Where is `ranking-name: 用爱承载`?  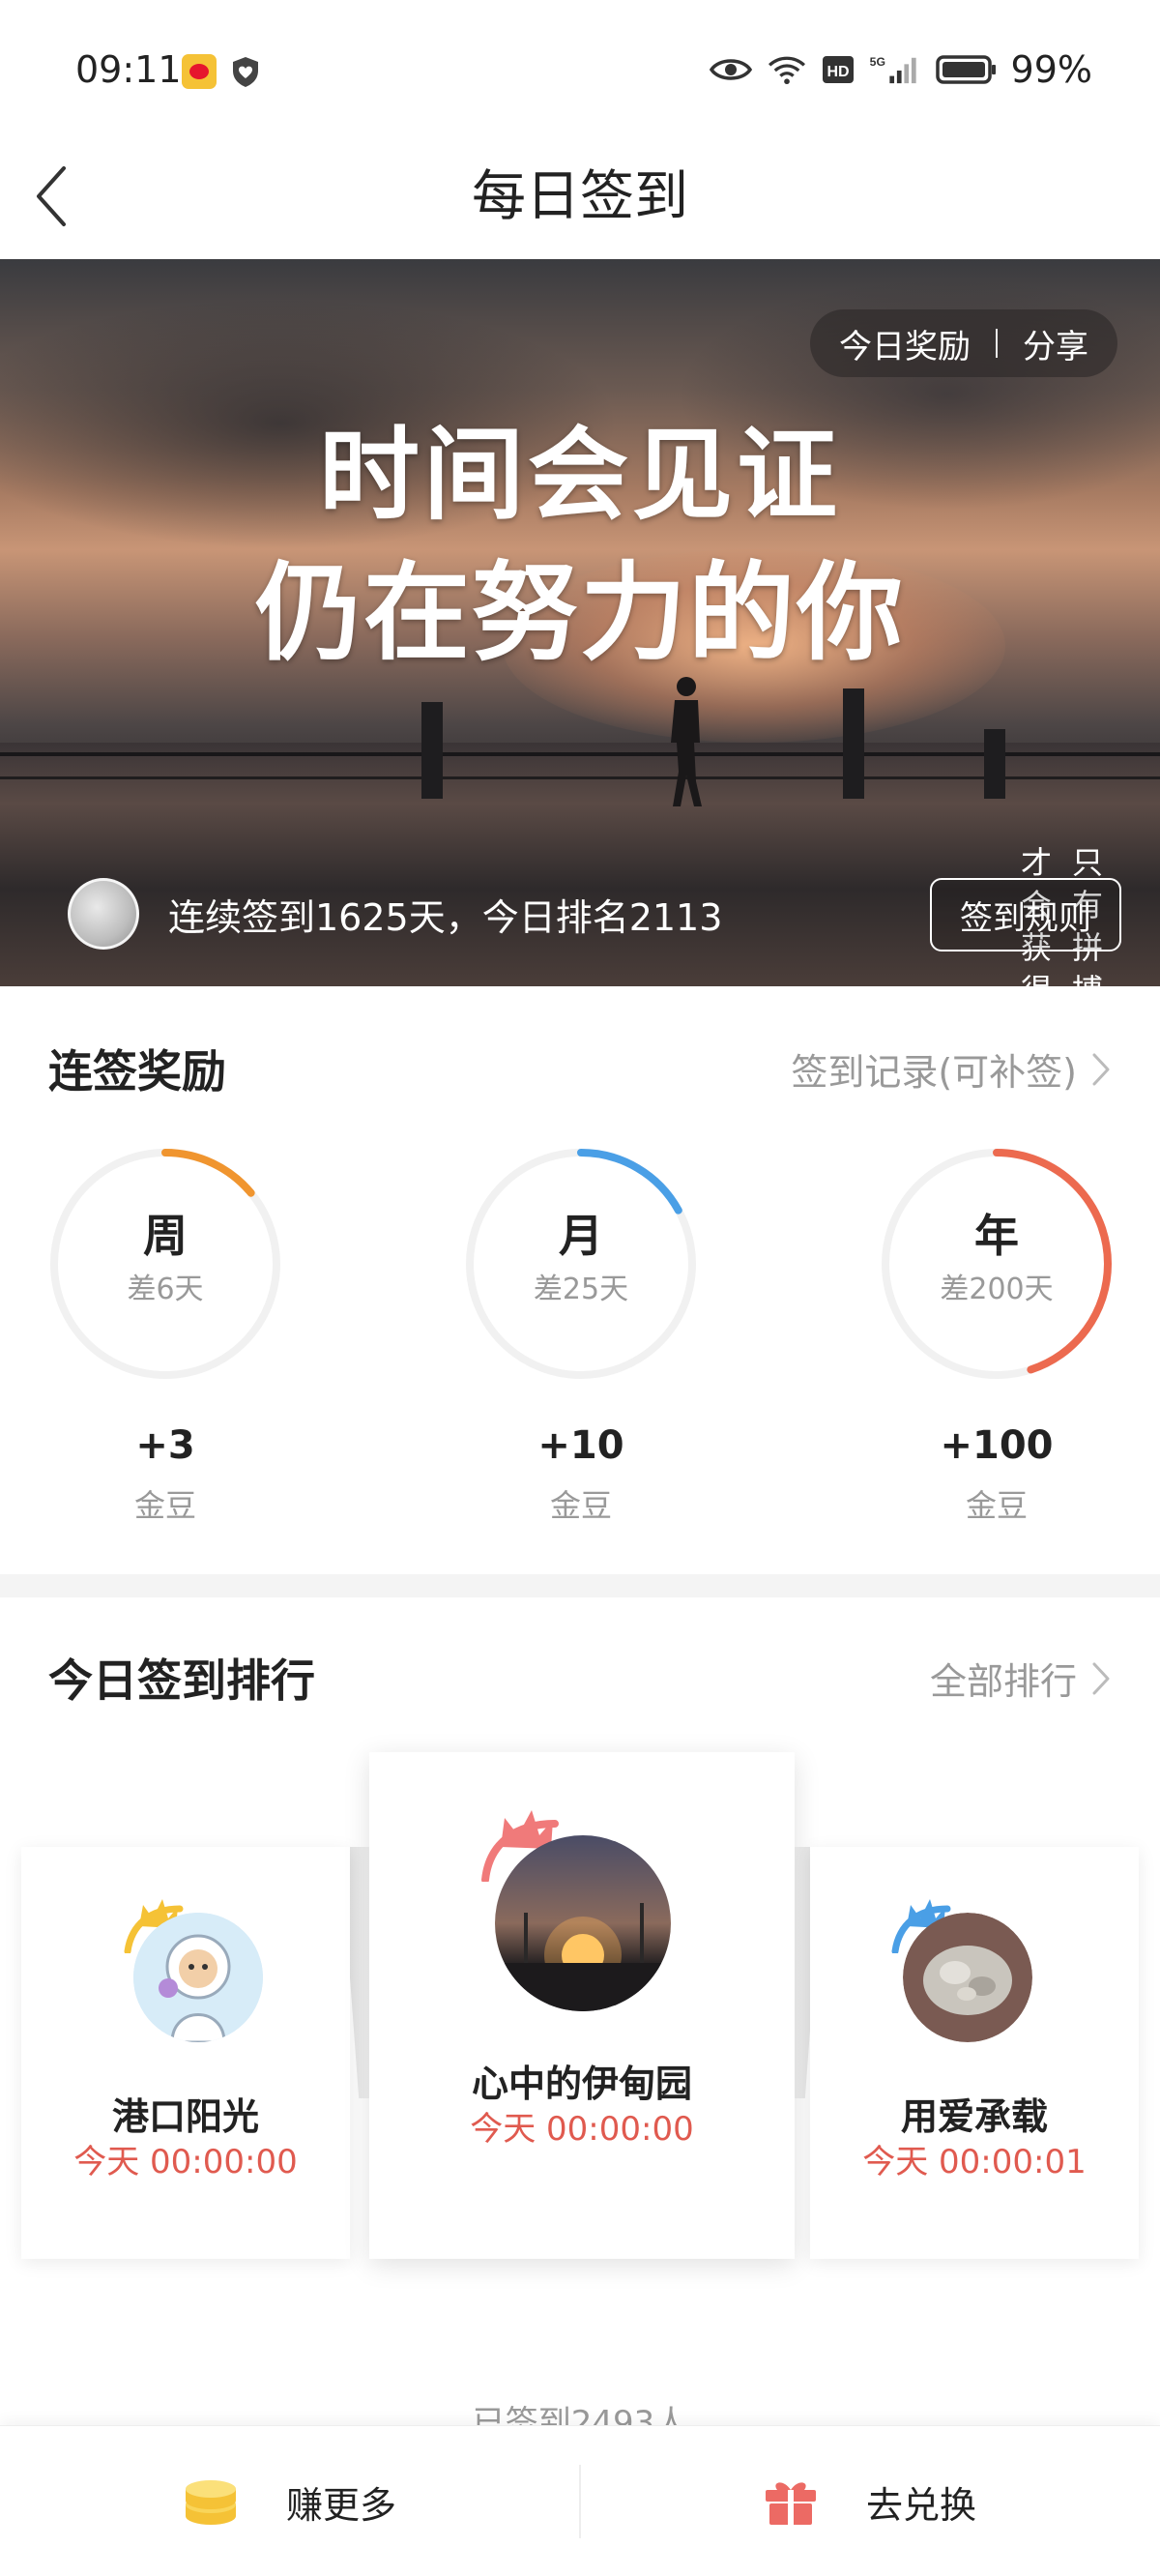 ranking-name: 用爱承载 is located at coordinates (974, 2116).